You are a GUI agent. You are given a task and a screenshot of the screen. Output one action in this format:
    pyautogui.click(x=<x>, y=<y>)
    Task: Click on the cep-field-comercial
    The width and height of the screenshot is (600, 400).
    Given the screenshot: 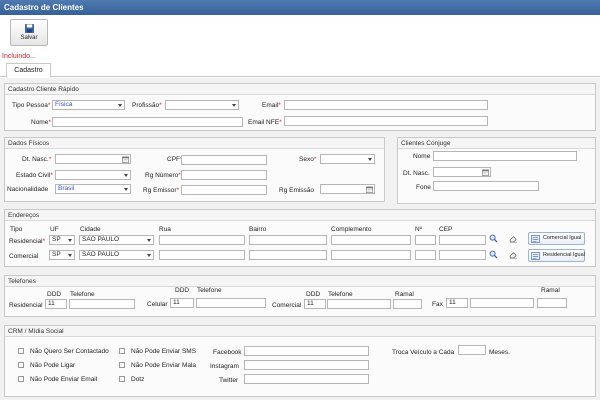 What is the action you would take?
    pyautogui.click(x=462, y=255)
    